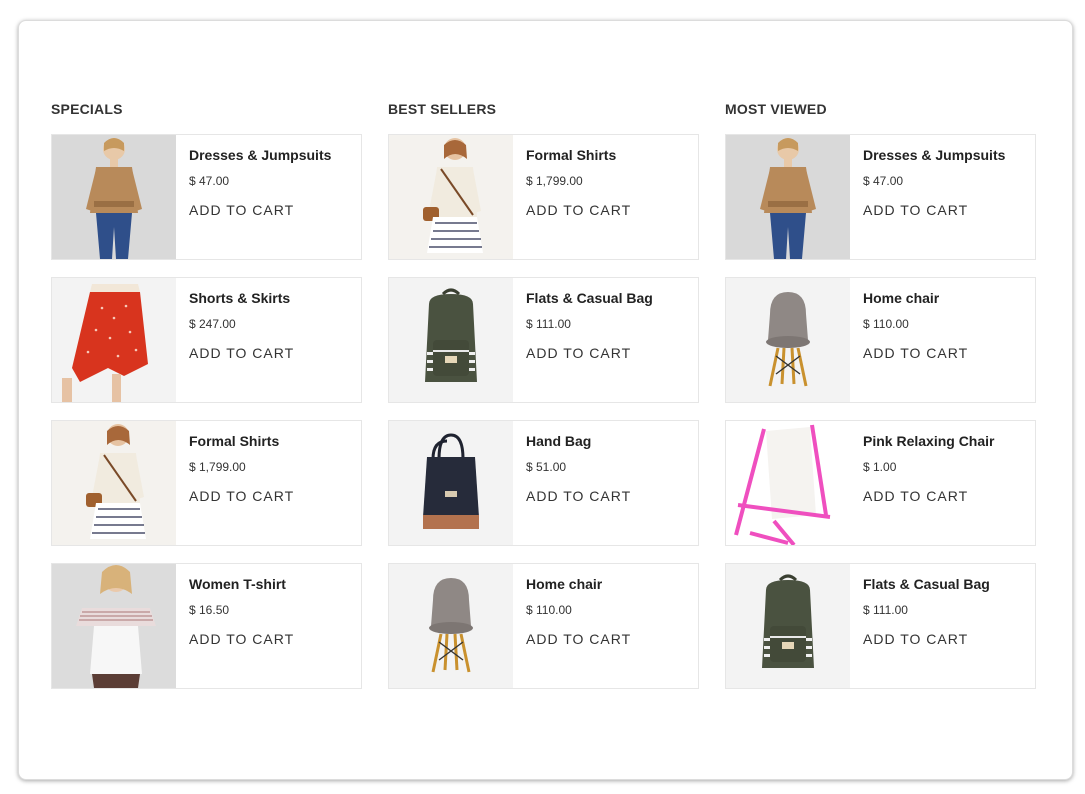 The height and width of the screenshot is (794, 1085). Describe the element at coordinates (546, 467) in the screenshot. I see `product-price: $ 51.00` at that location.